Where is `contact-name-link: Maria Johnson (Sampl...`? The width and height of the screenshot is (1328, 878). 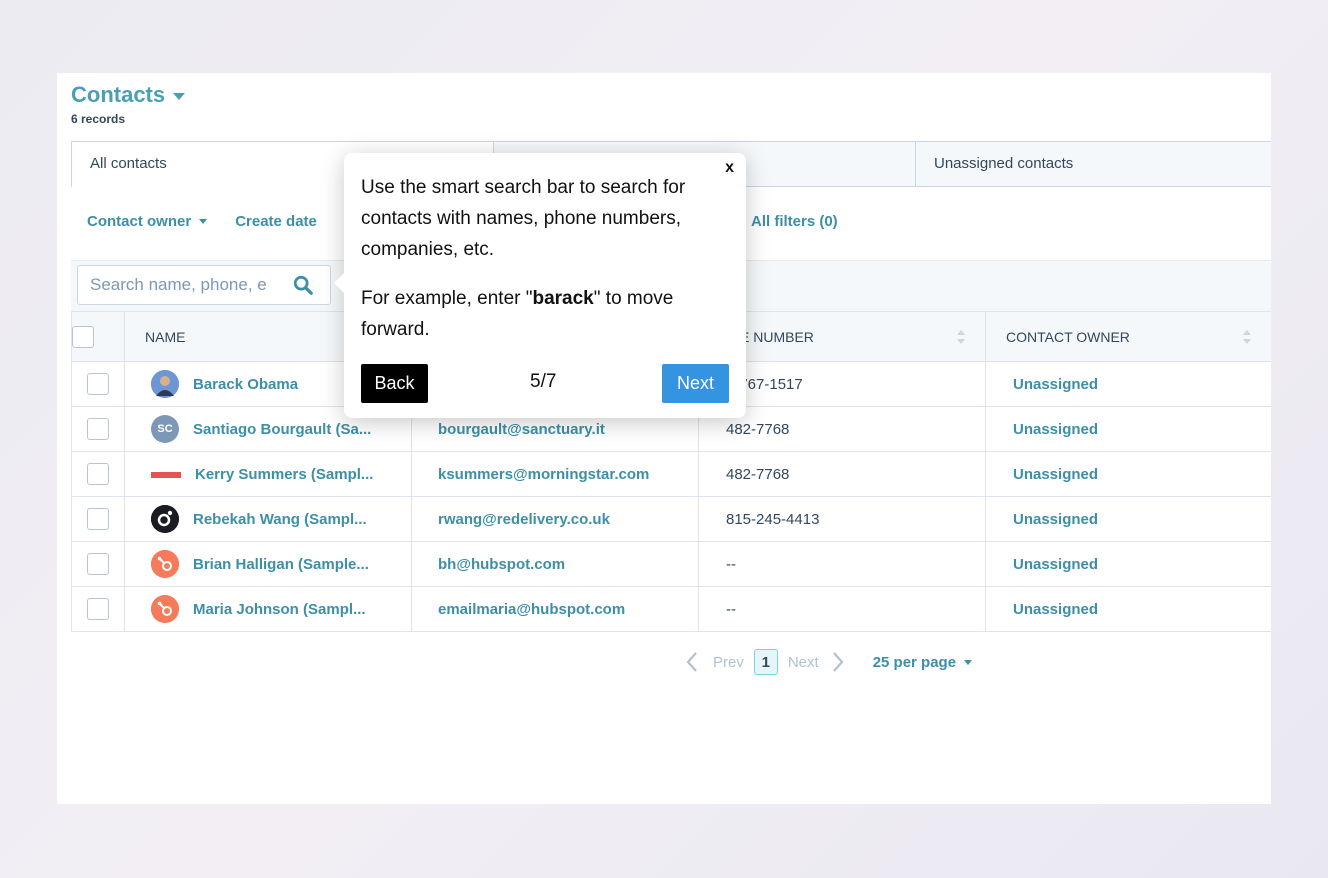 contact-name-link: Maria Johnson (Sampl... is located at coordinates (279, 609).